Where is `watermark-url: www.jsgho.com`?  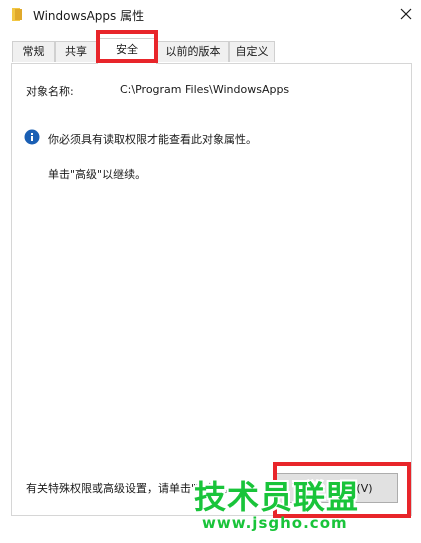 watermark-url: www.jsgho.com is located at coordinates (275, 523).